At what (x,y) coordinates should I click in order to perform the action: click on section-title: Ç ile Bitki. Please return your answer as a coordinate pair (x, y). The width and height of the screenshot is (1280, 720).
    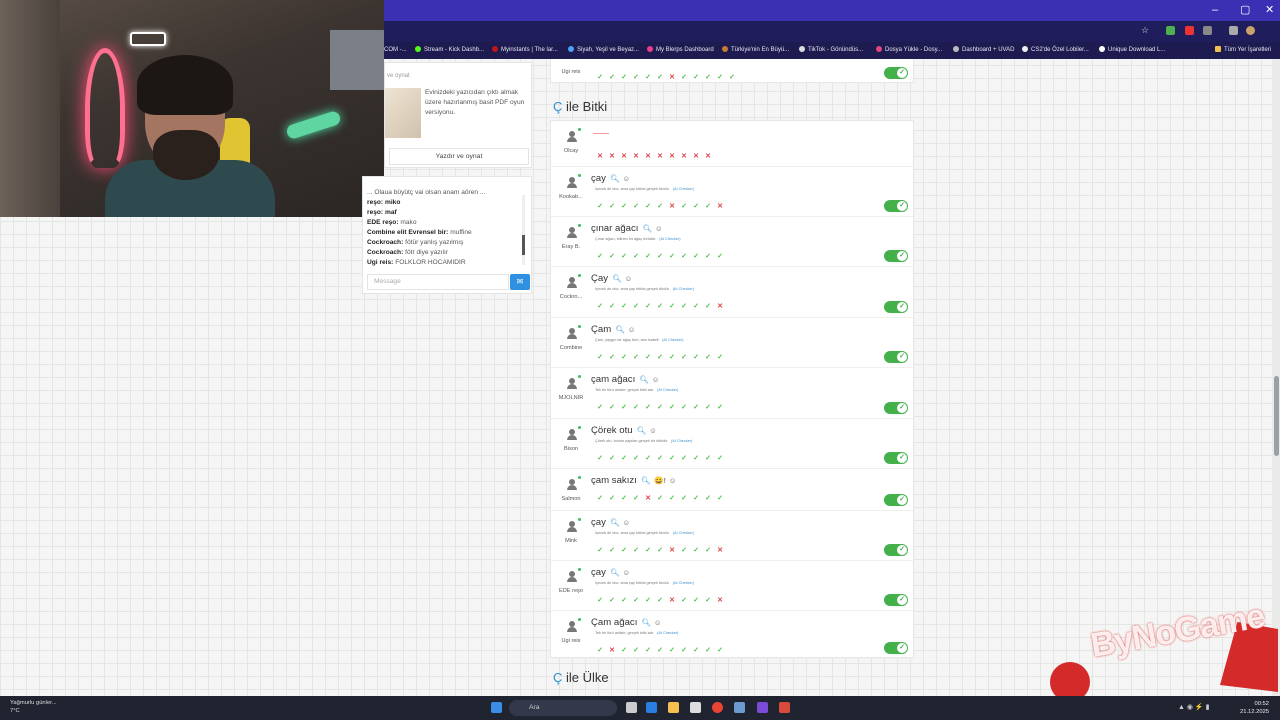
    Looking at the image, I should click on (580, 106).